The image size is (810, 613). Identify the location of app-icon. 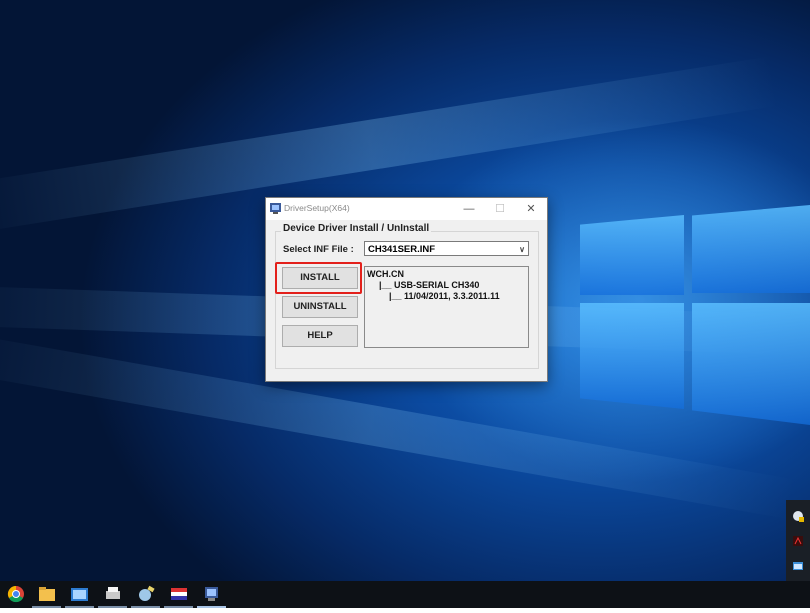
(275, 208).